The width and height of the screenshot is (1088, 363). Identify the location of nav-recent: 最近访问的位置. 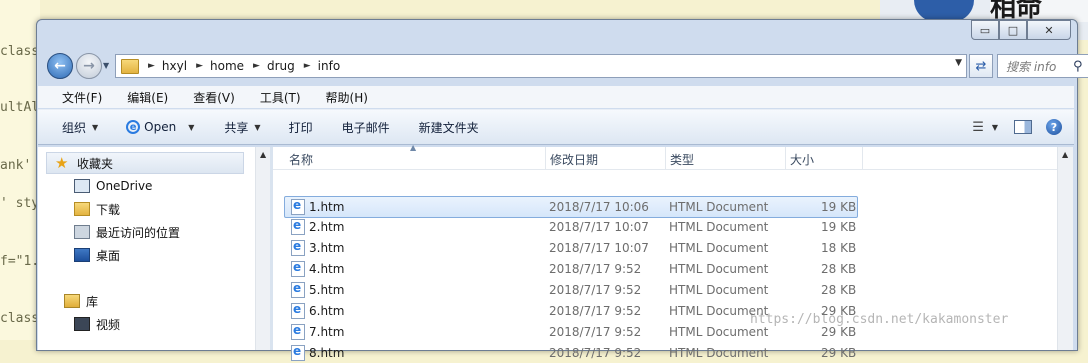
(127, 232).